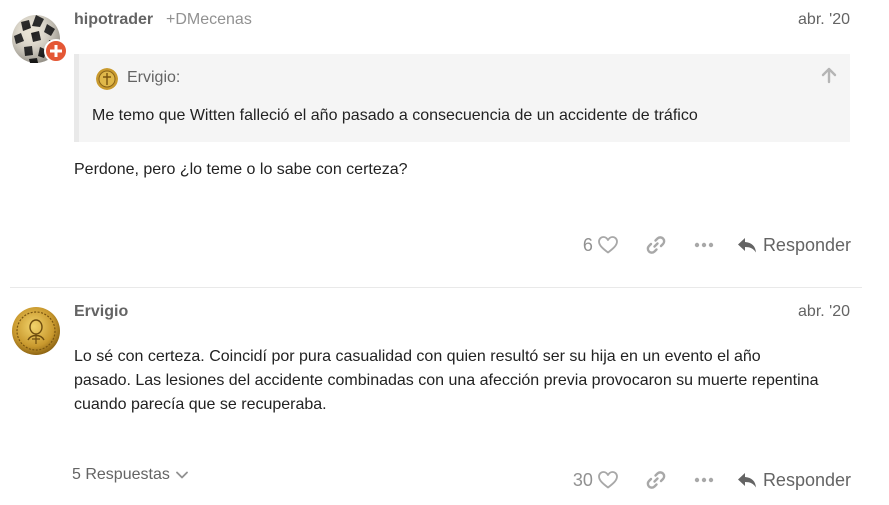 The width and height of the screenshot is (889, 505). What do you see at coordinates (101, 312) in the screenshot?
I see `username: Ervigio` at bounding box center [101, 312].